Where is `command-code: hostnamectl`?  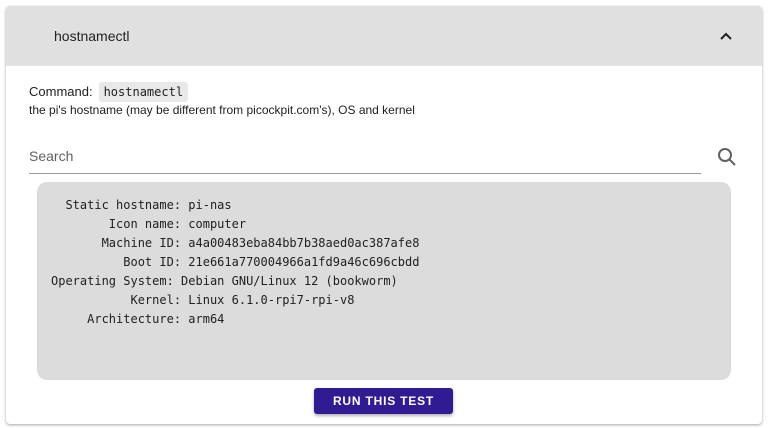 command-code: hostnamectl is located at coordinates (143, 92).